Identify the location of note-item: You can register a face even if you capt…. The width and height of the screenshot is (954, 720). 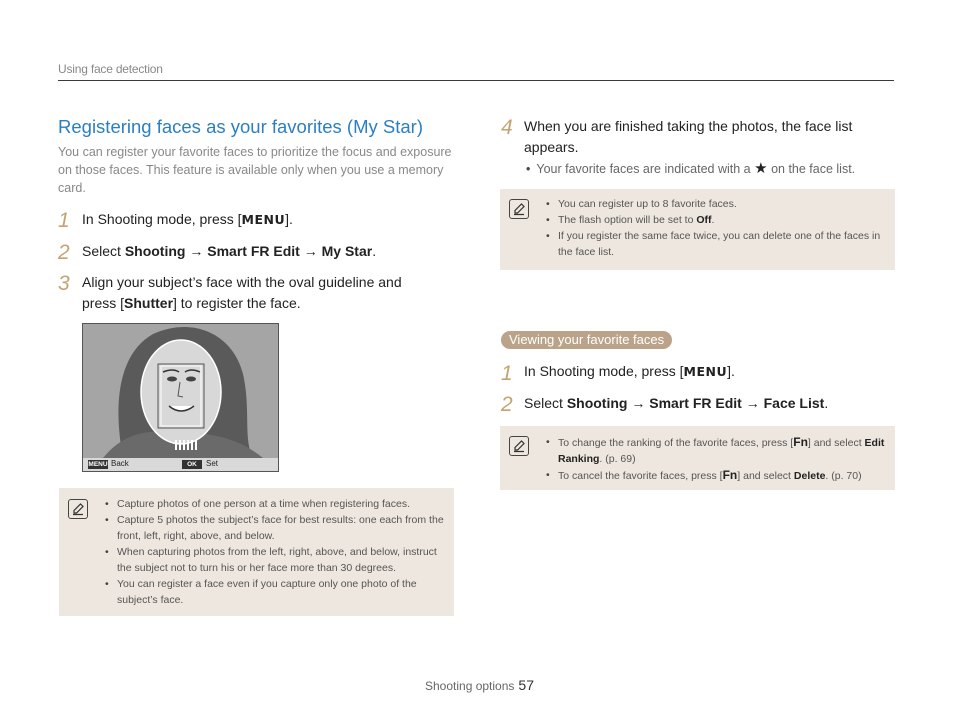
(275, 592).